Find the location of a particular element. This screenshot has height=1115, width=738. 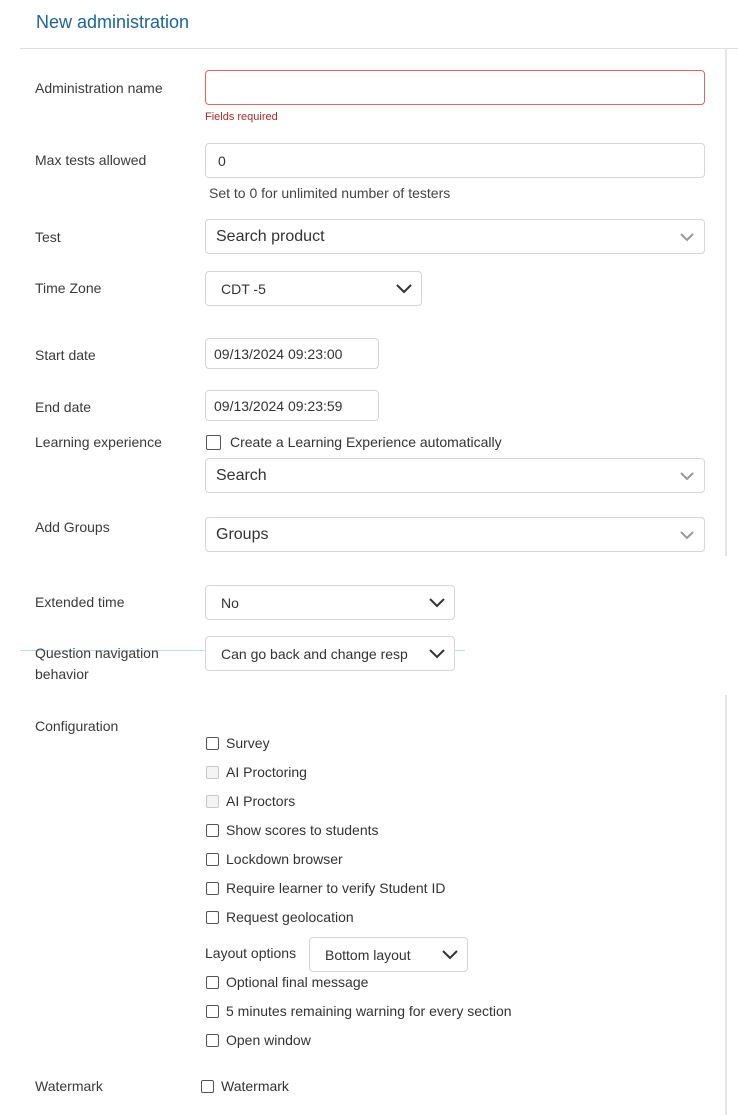

question-navigation-value: Can go back and change resp is located at coordinates (314, 653).